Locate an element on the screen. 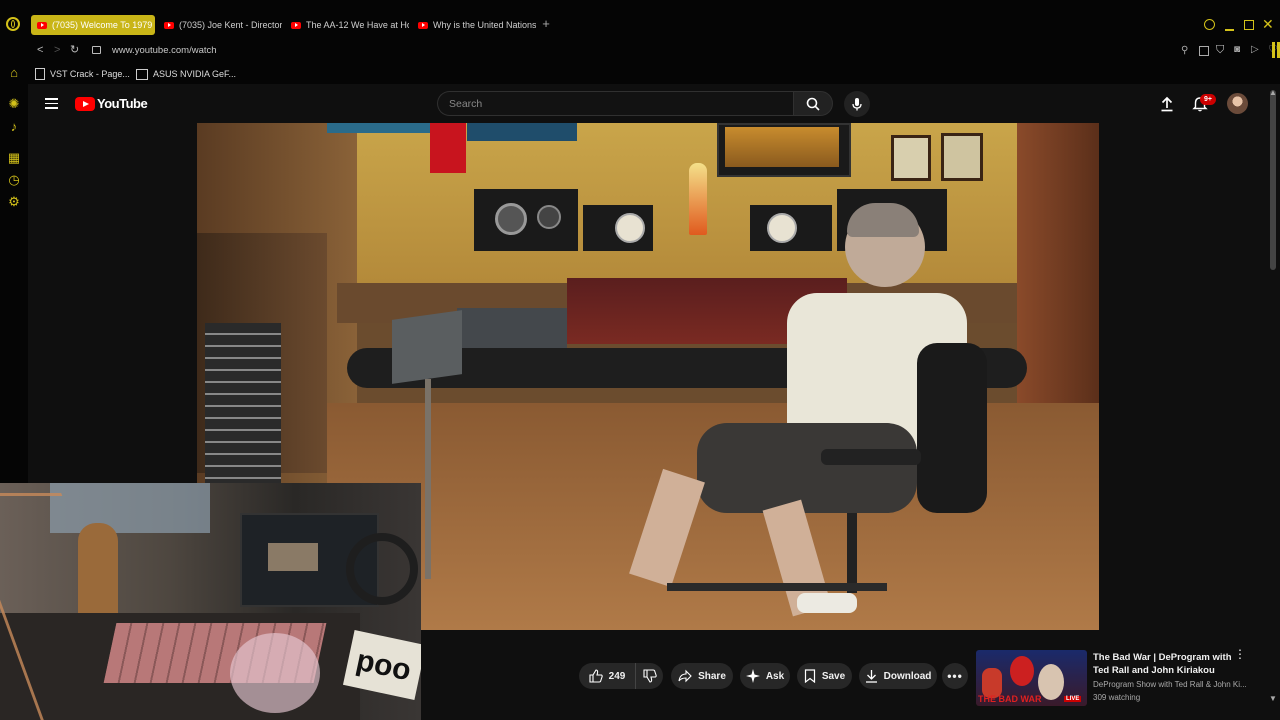  chatgpt-icon: ✺ is located at coordinates (14, 104).